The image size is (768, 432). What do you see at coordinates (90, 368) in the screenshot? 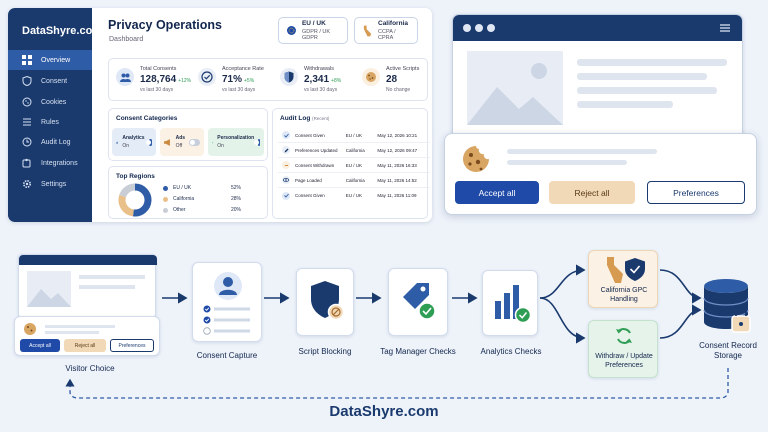
I see `step-label-visitor-choice: Visitor Choice` at bounding box center [90, 368].